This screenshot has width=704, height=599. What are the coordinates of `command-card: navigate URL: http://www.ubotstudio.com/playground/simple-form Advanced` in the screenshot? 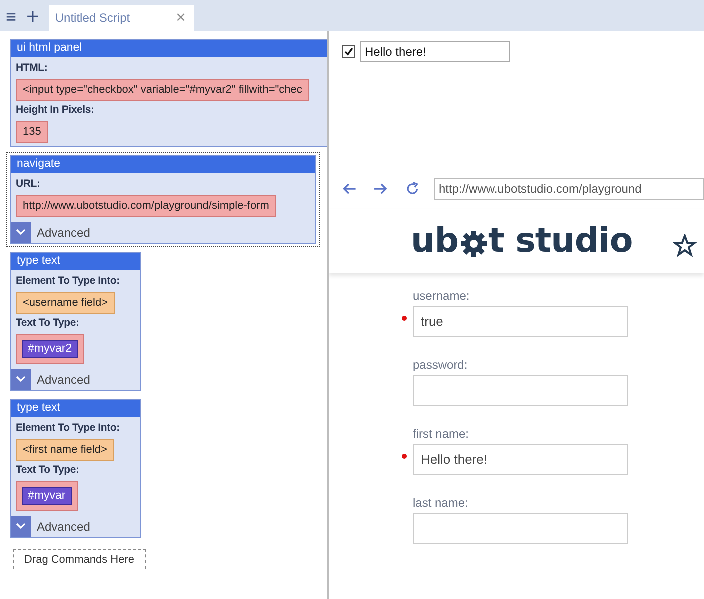 It's located at (163, 199).